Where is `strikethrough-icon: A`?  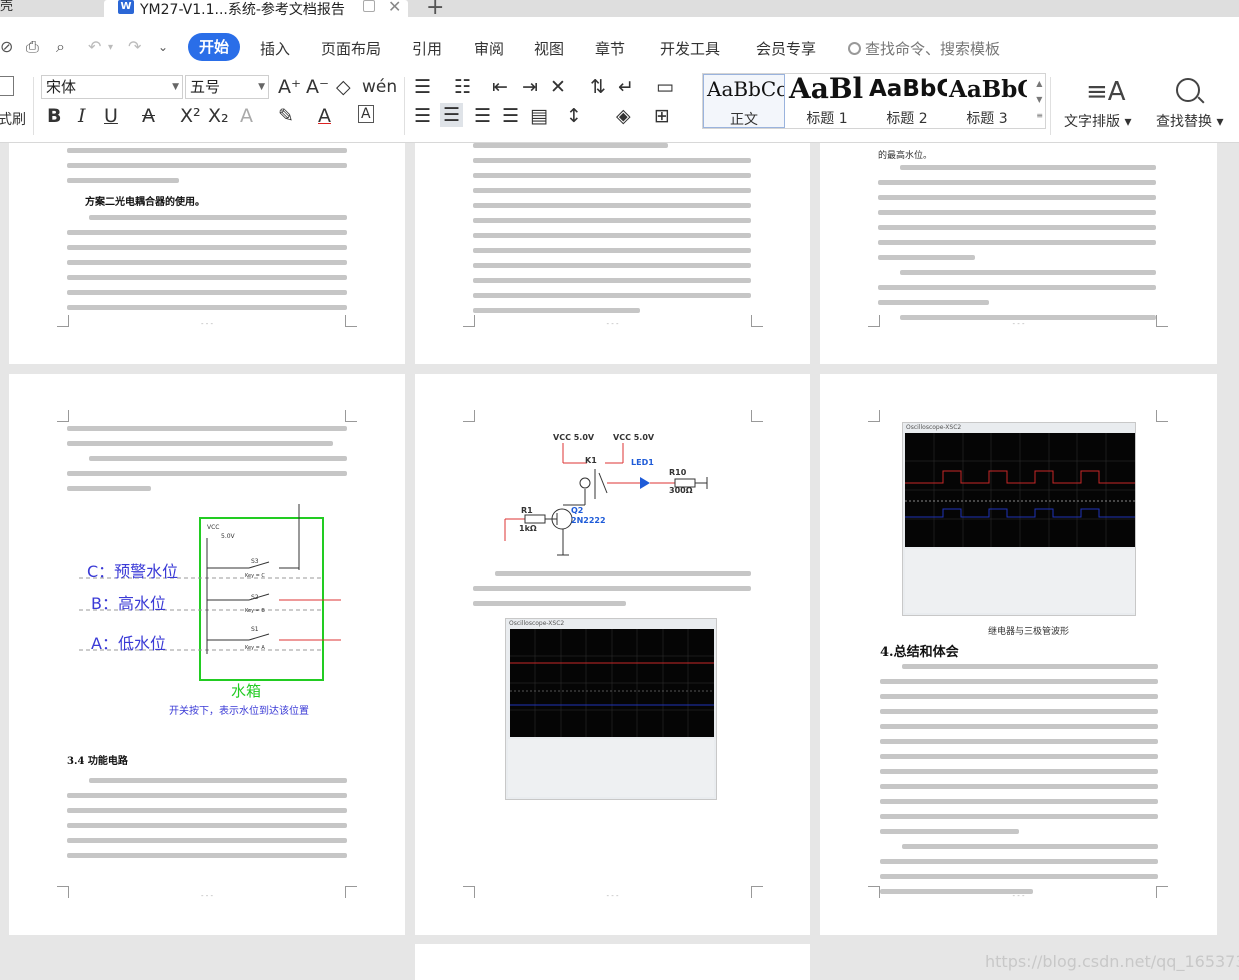 strikethrough-icon: A is located at coordinates (148, 116).